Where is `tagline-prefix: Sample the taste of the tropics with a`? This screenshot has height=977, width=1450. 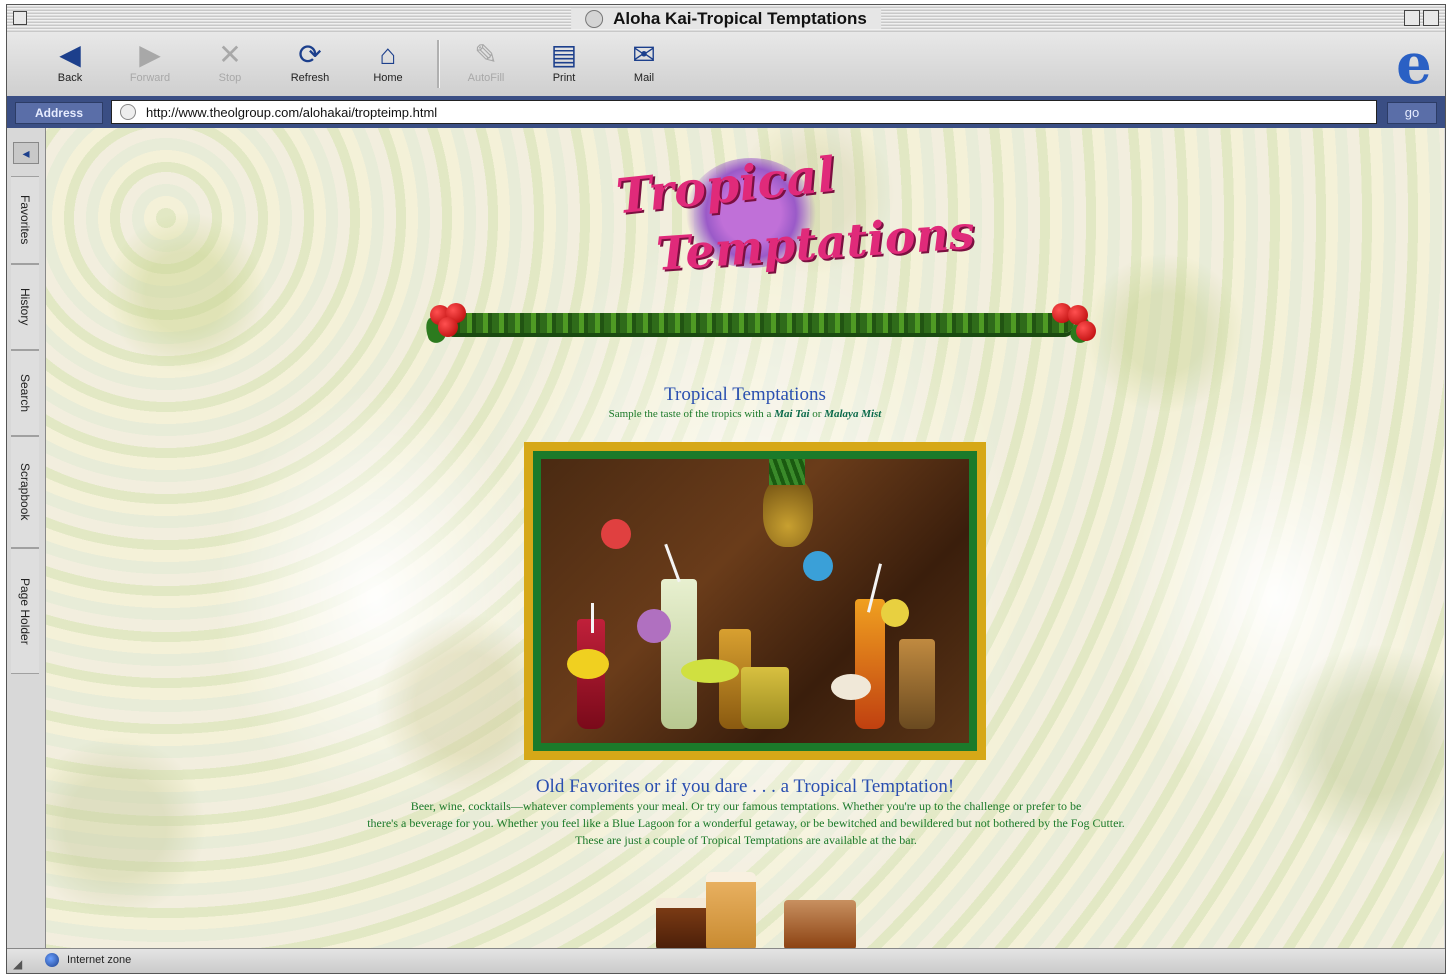
tagline-prefix: Sample the taste of the tropics with a is located at coordinates (690, 414).